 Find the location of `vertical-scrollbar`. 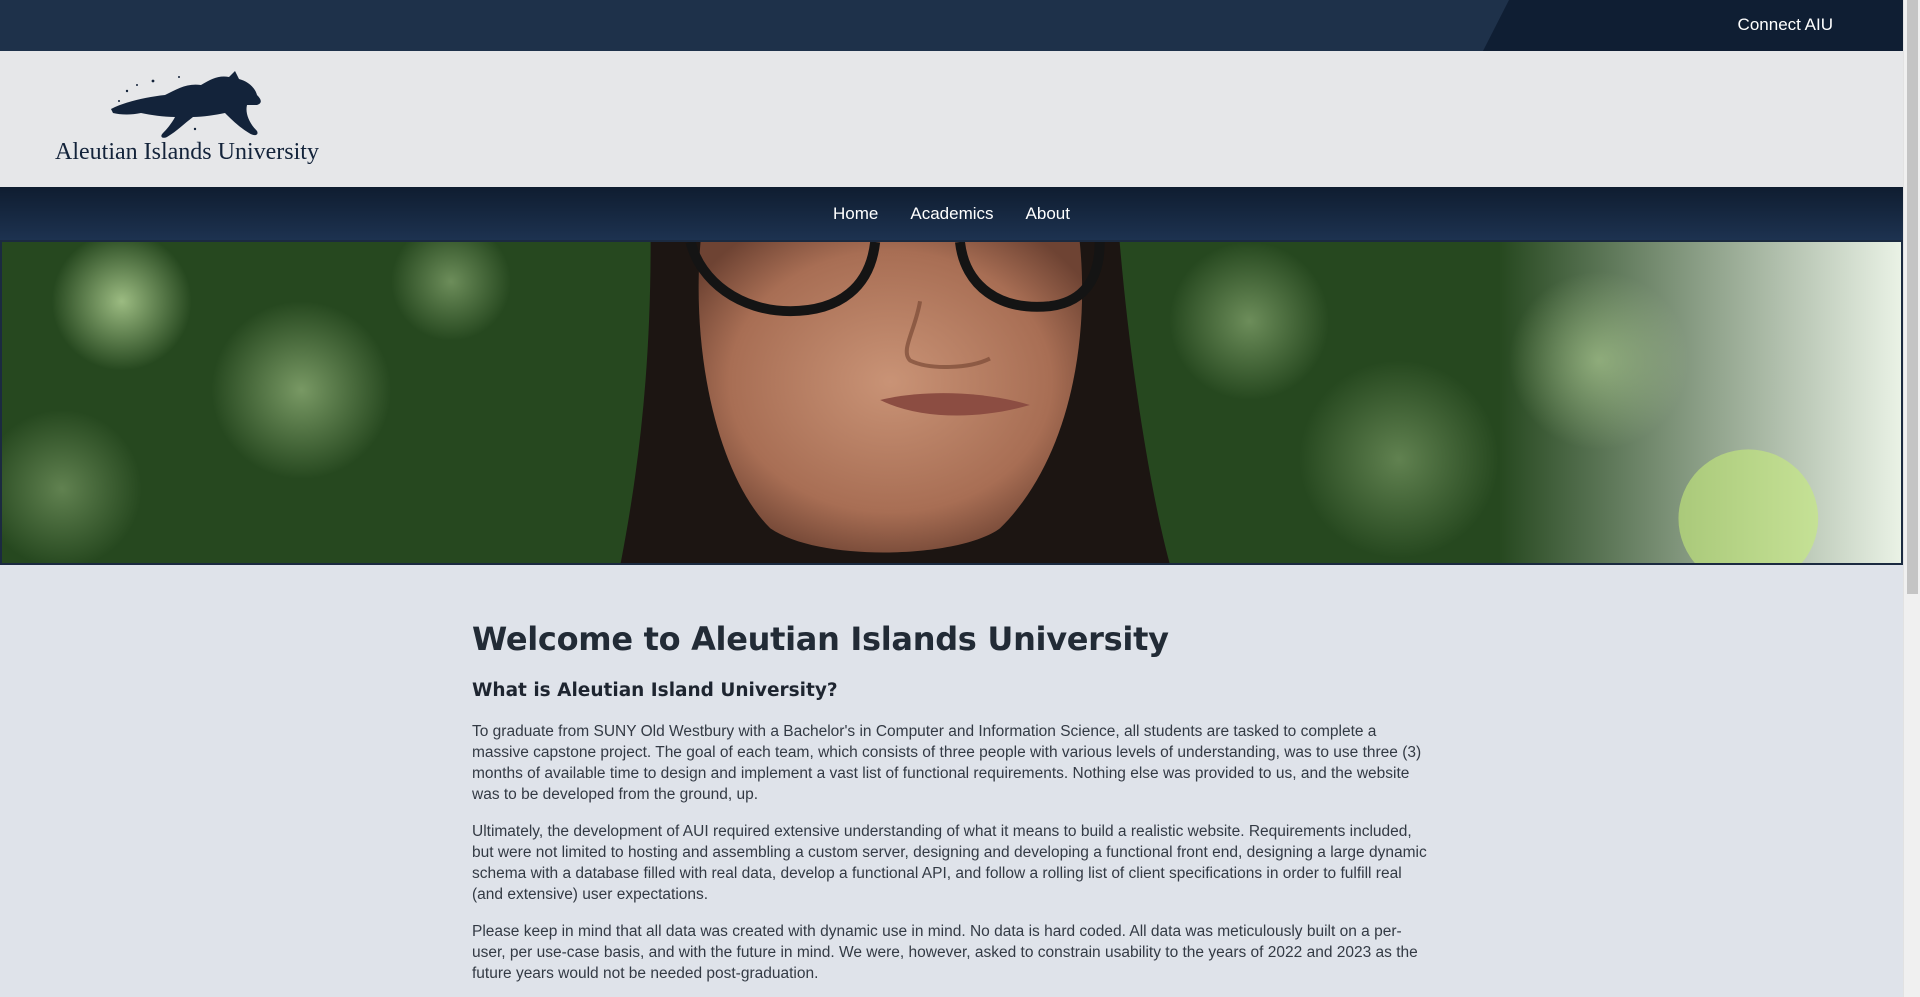

vertical-scrollbar is located at coordinates (1911, 498).